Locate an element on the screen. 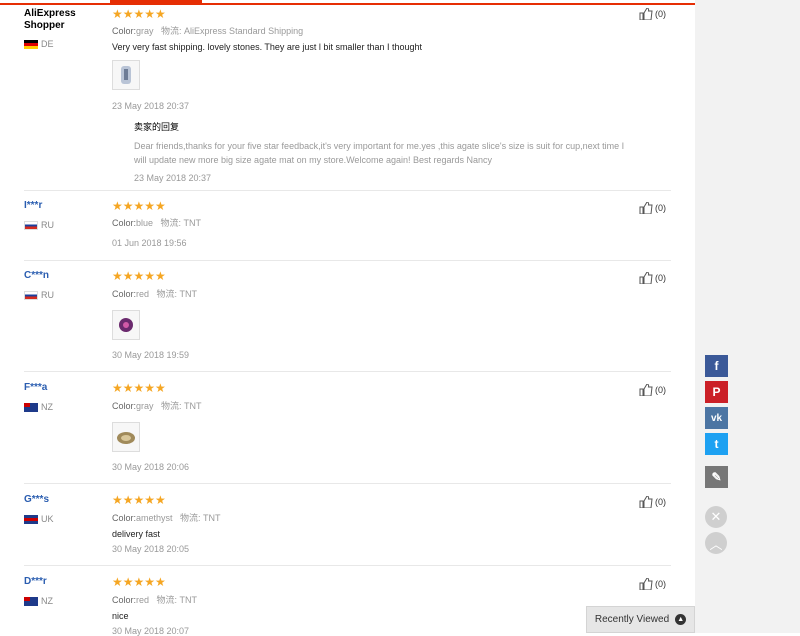 This screenshot has height=636, width=800. edit-icon: ✎ is located at coordinates (716, 477).